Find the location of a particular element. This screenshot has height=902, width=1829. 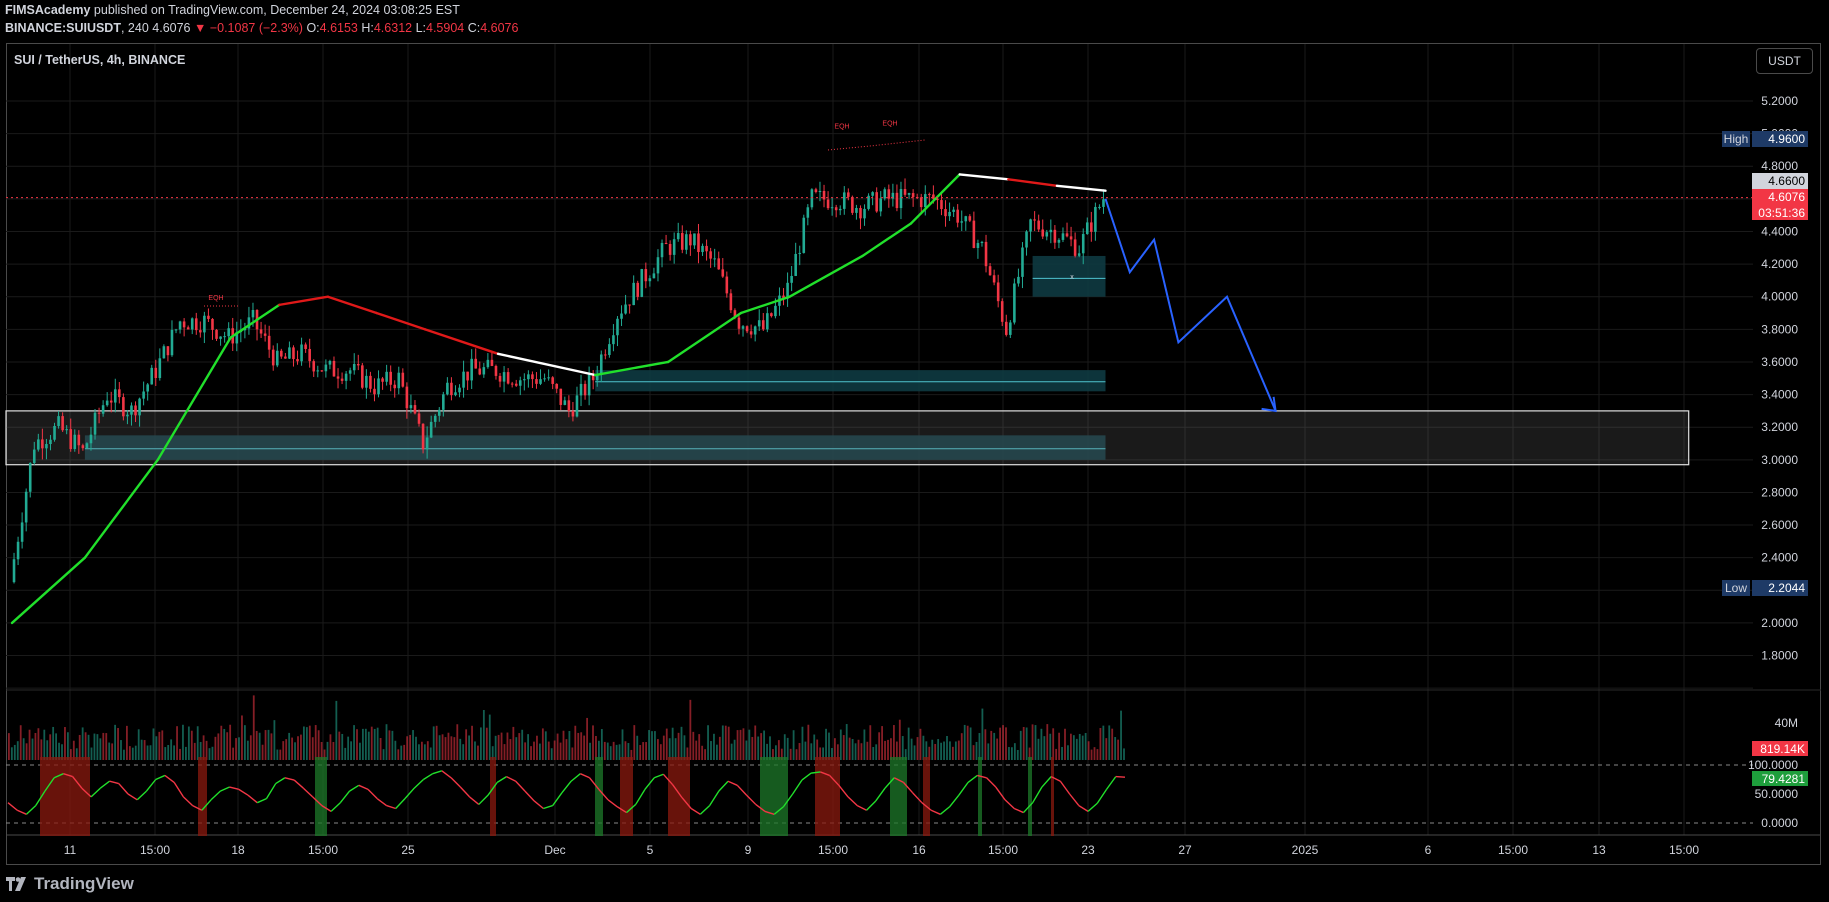

tradingview-logo: TradingView is located at coordinates (70, 884).